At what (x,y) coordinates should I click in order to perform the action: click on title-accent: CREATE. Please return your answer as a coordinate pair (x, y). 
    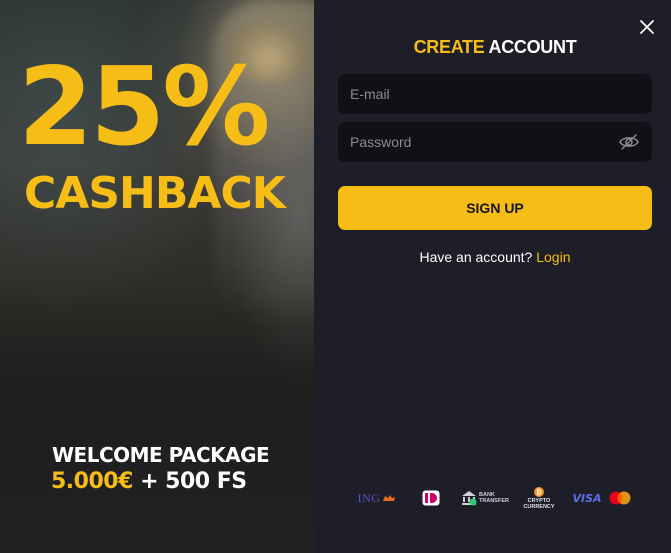
    Looking at the image, I should click on (449, 47).